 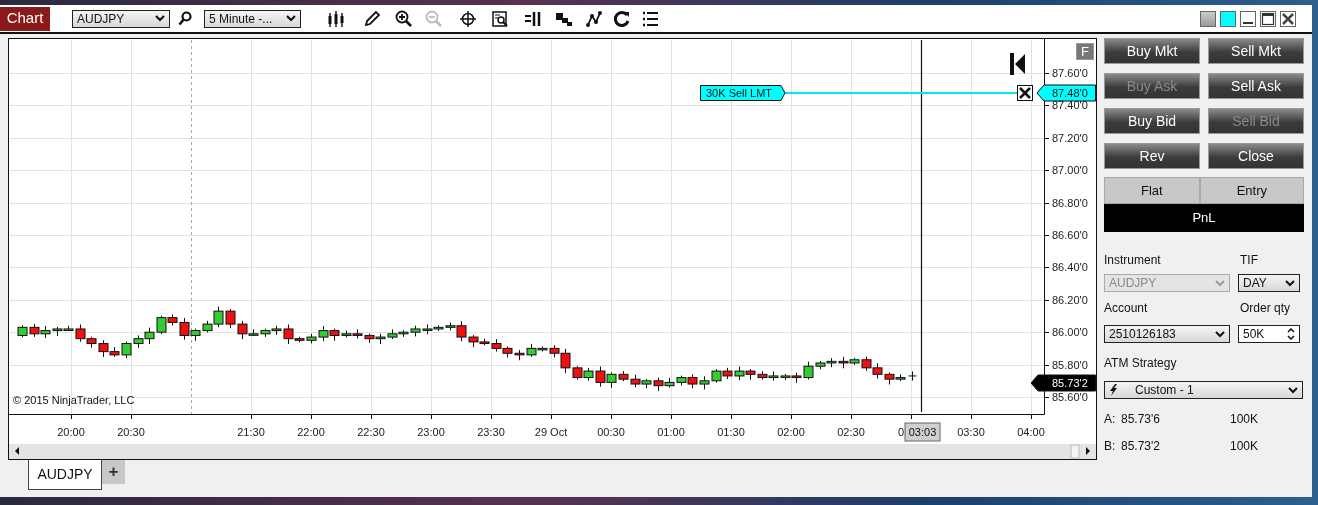 I want to click on position-cell: Flat, so click(x=1152, y=190).